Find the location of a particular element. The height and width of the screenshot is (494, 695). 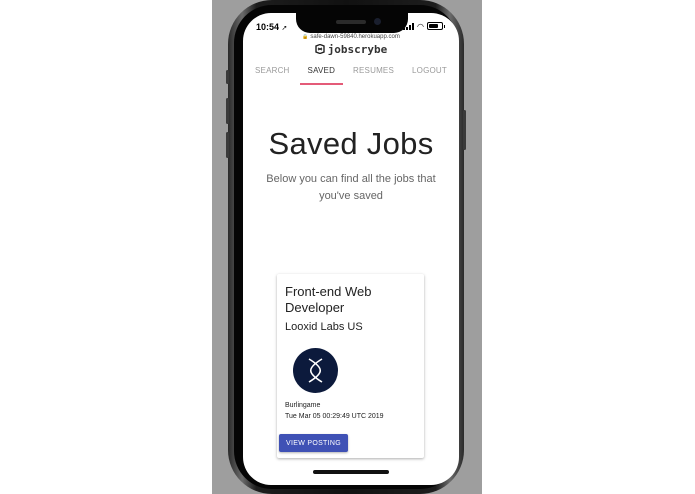

looxid-logo-icon is located at coordinates (315, 370).